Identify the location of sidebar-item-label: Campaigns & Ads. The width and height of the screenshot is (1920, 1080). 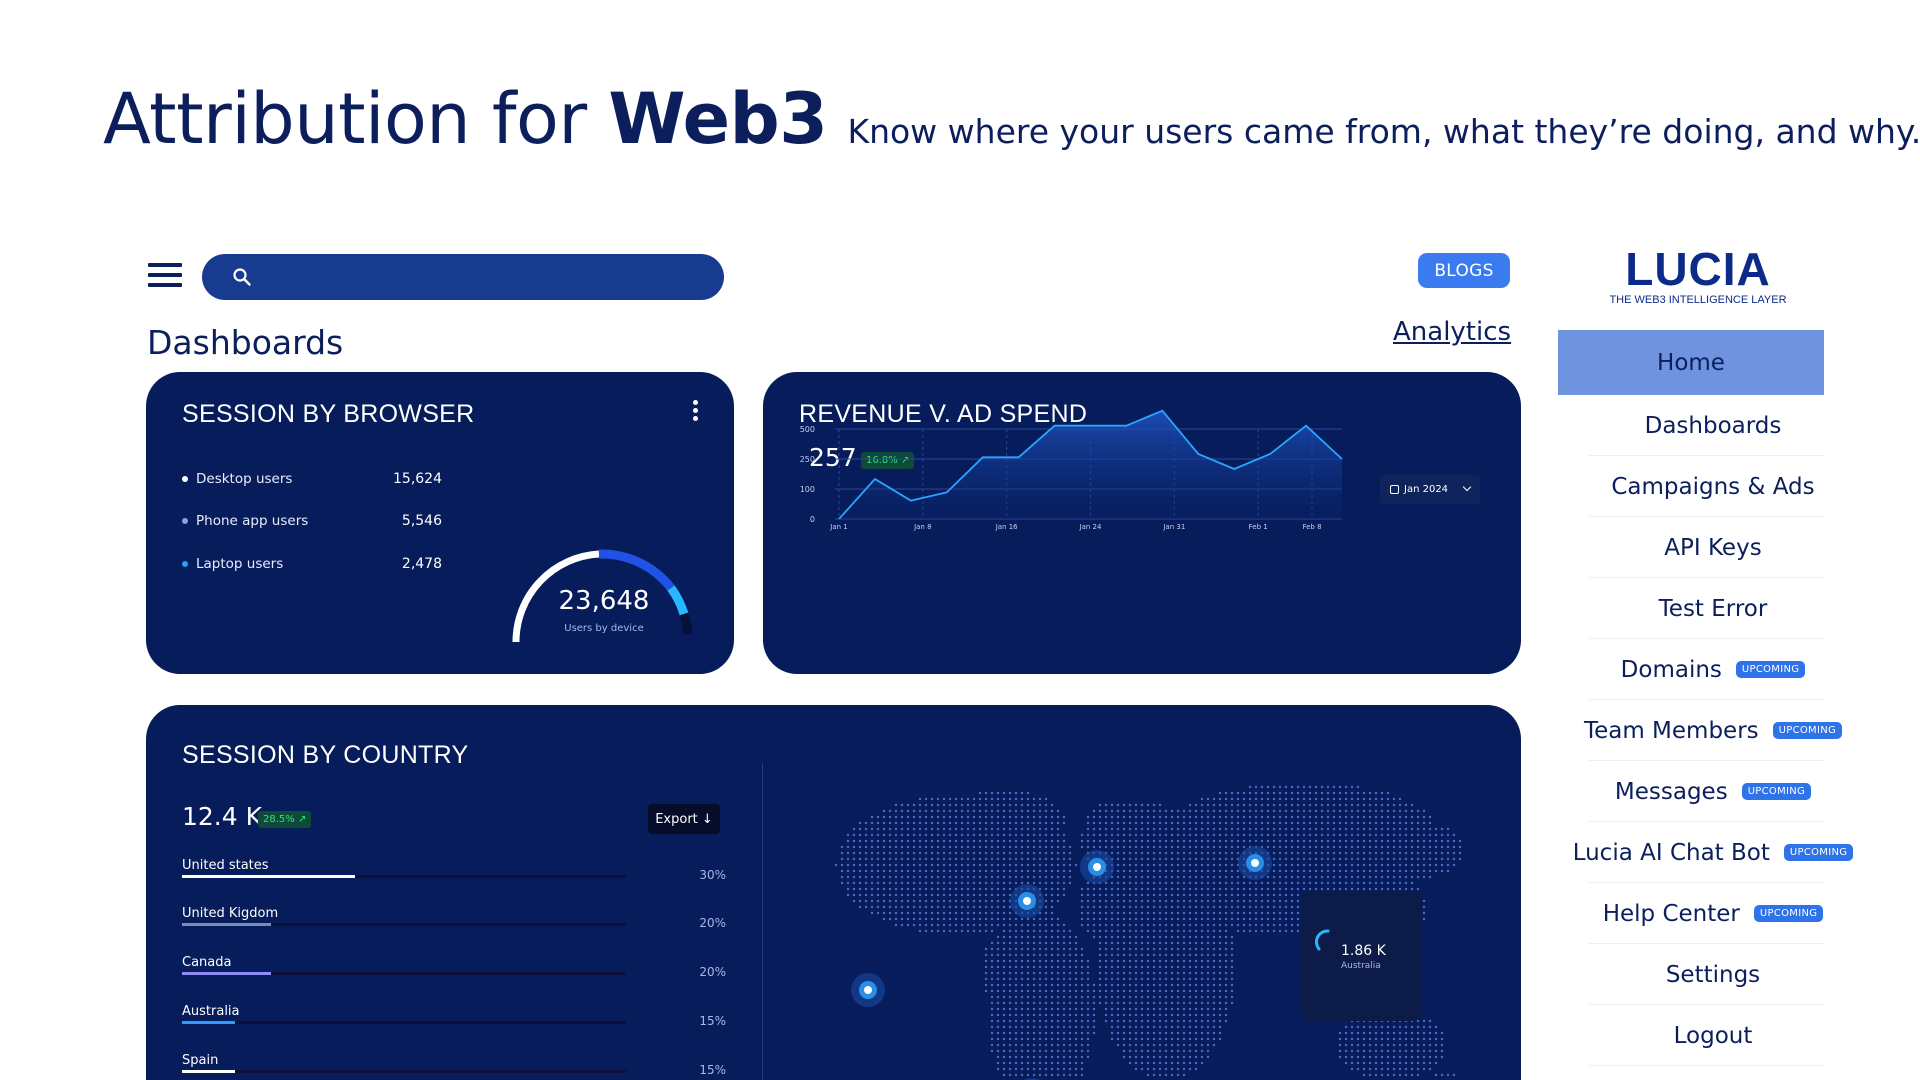
(1713, 486).